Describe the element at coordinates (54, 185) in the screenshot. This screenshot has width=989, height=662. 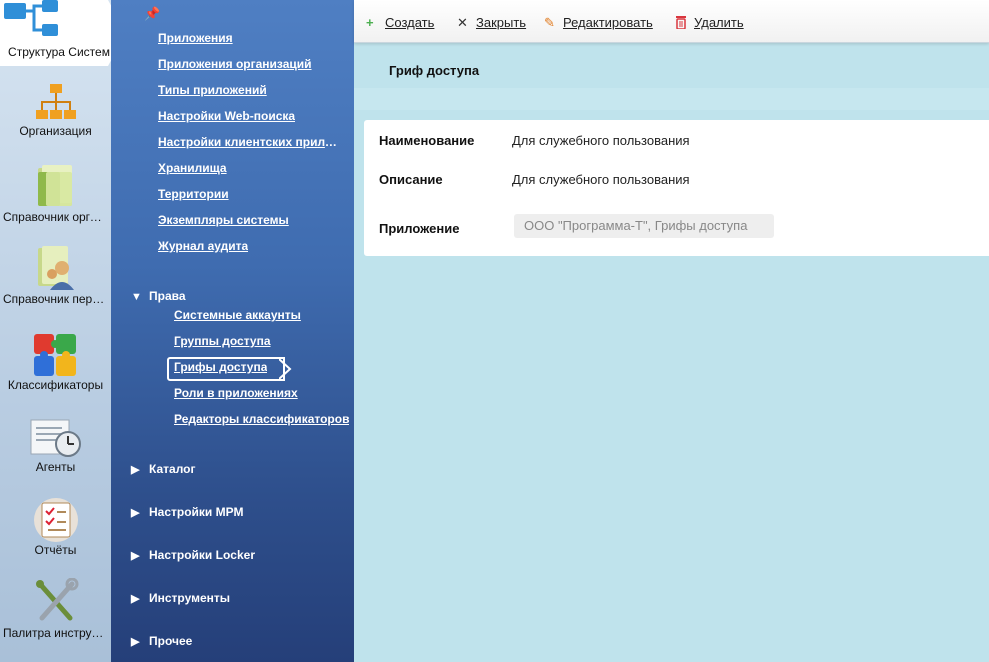
I see `folder-icon` at that location.